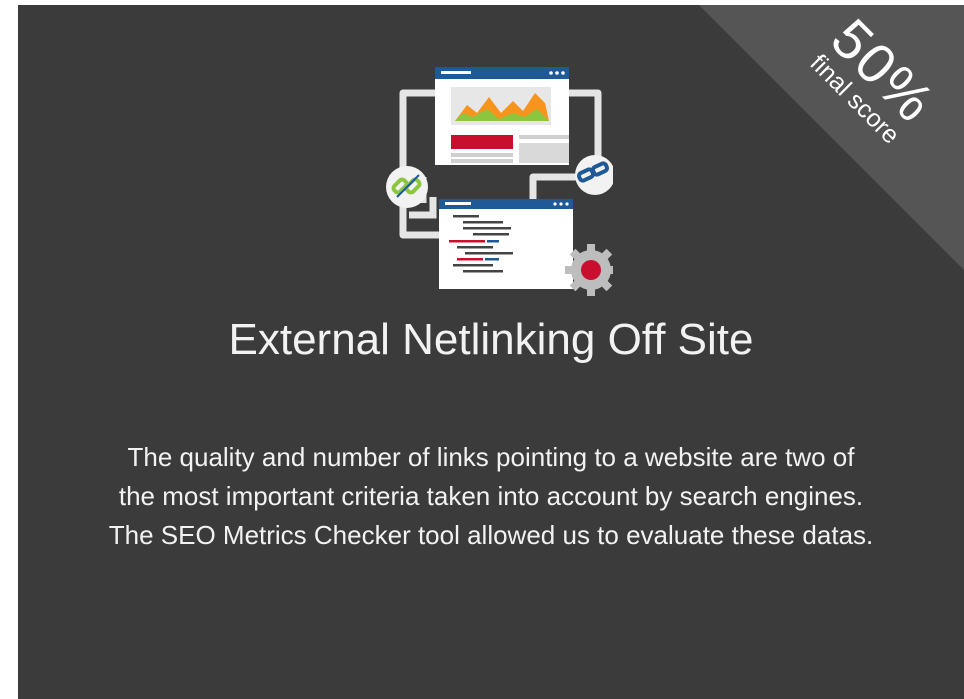  What do you see at coordinates (491, 339) in the screenshot?
I see `section-title: External Netlinking Off Site` at bounding box center [491, 339].